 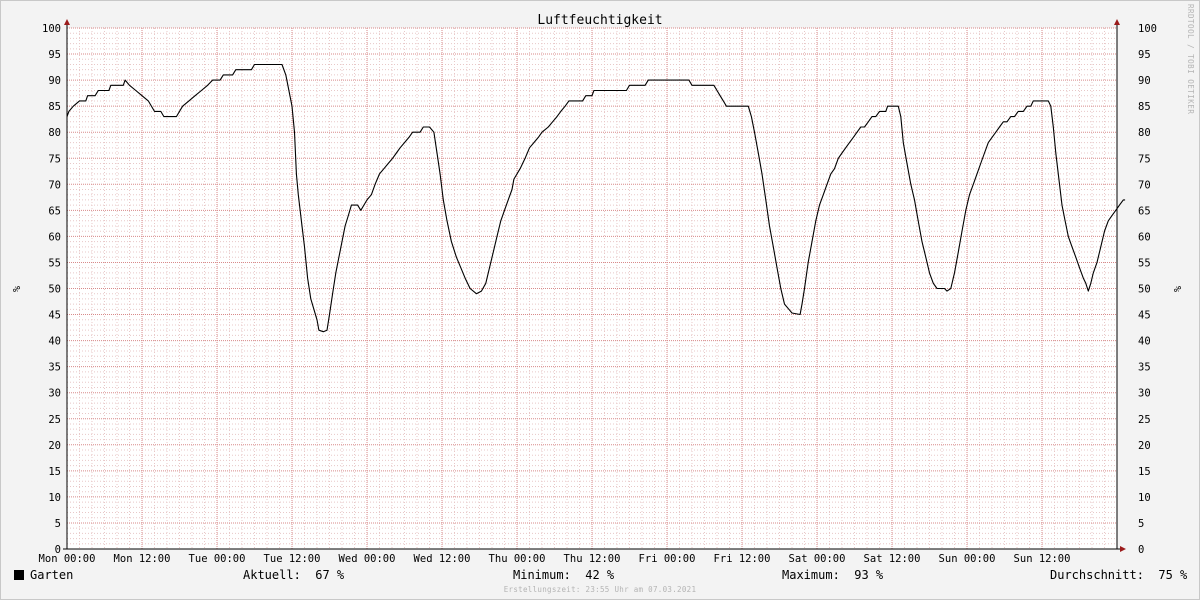 What do you see at coordinates (542, 575) in the screenshot?
I see `legend-min-label: Minimum:` at bounding box center [542, 575].